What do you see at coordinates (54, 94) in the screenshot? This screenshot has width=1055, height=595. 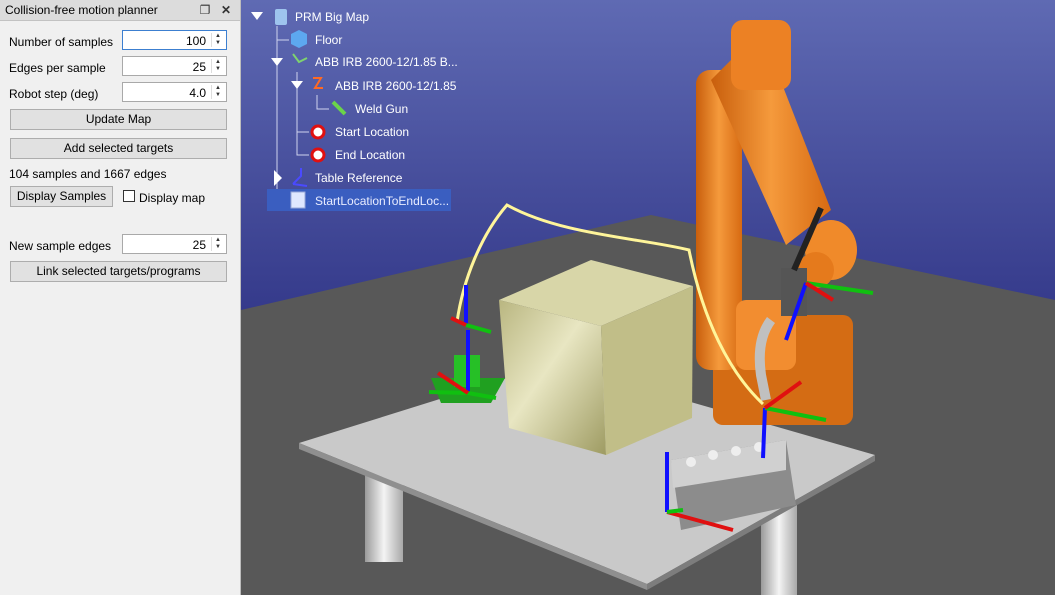 I see `robot-step-label: Robot step (deg)` at bounding box center [54, 94].